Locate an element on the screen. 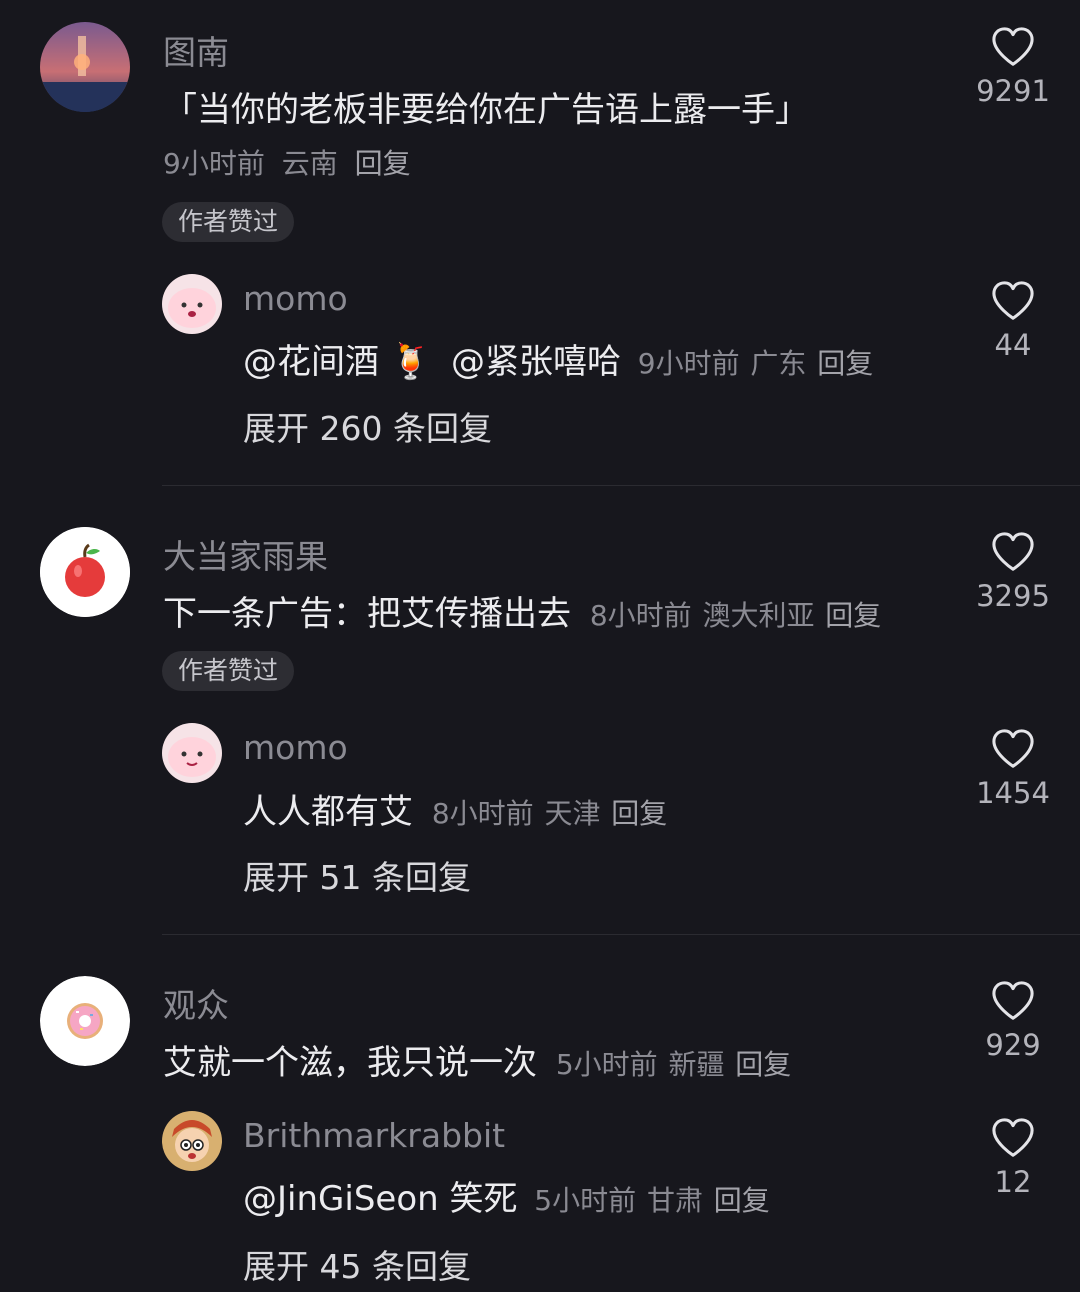  reply-username: Brithmarkrabbit is located at coordinates (374, 1135).